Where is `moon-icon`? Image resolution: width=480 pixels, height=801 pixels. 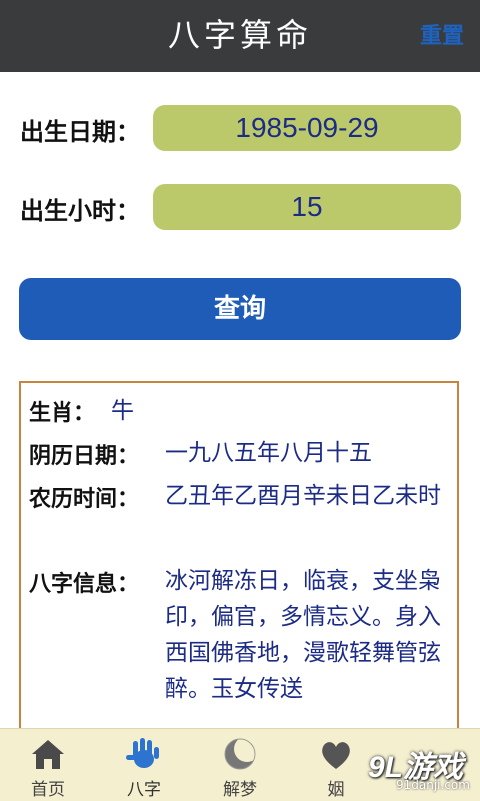 moon-icon is located at coordinates (242, 753).